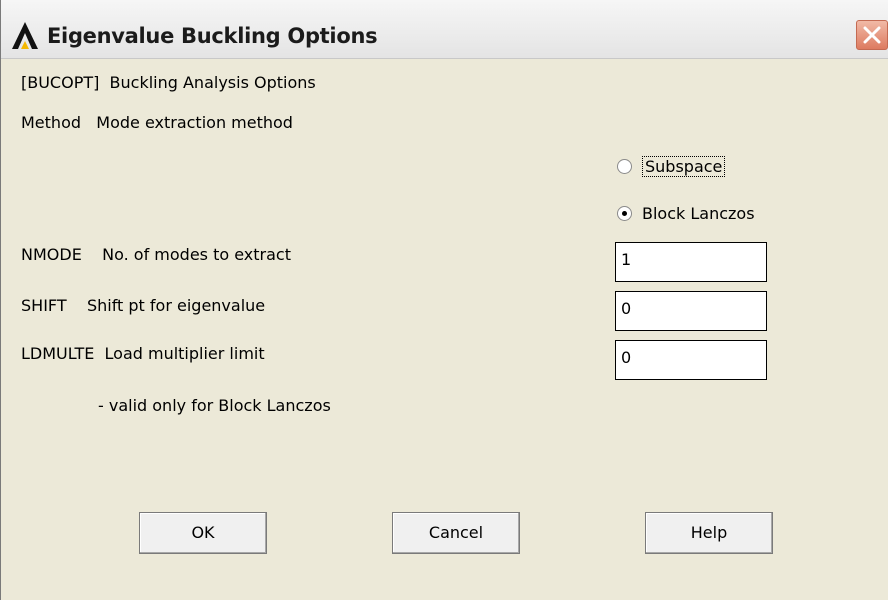 The image size is (888, 600). Describe the element at coordinates (168, 82) in the screenshot. I see `bucopt-label: [BUCOPT] Buckling Analysis Options` at that location.